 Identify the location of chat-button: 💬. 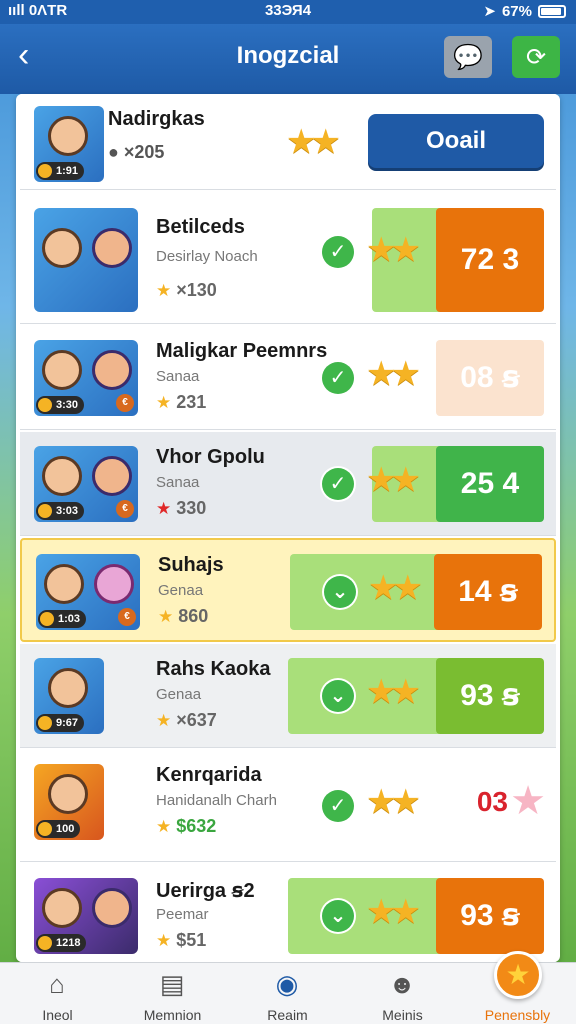
(468, 57).